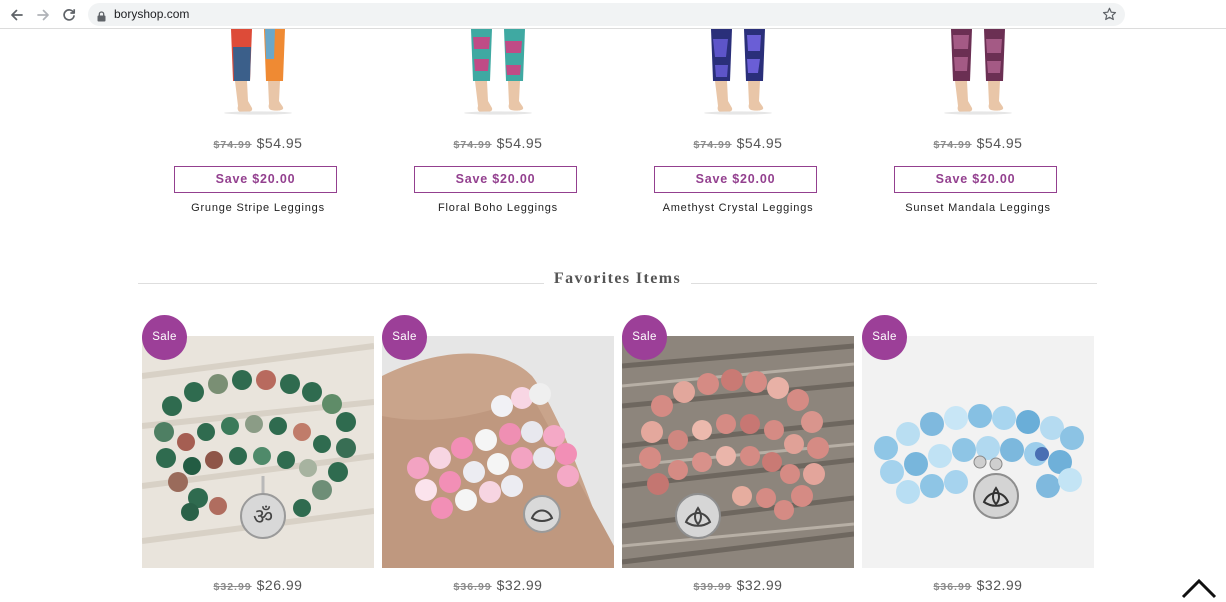 The width and height of the screenshot is (1226, 602). I want to click on address-bar: boryshop.com, so click(606, 14).